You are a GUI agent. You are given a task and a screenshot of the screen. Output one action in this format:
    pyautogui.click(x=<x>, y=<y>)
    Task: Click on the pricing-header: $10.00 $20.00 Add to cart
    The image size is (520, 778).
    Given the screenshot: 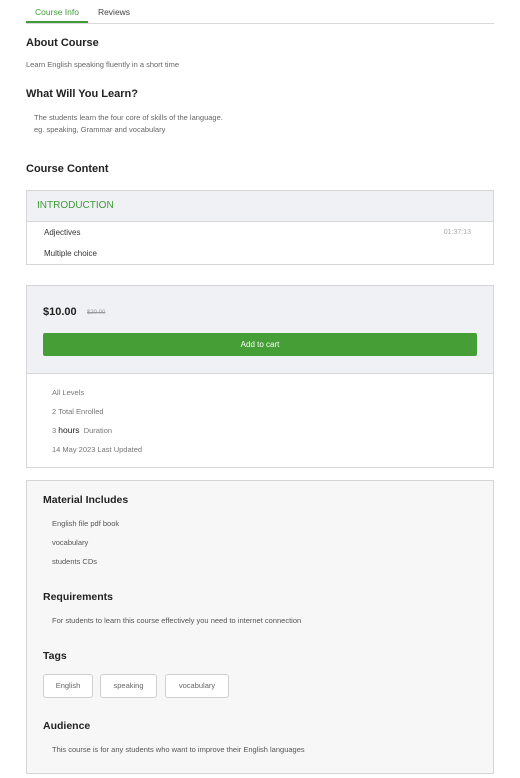 What is the action you would take?
    pyautogui.click(x=260, y=330)
    